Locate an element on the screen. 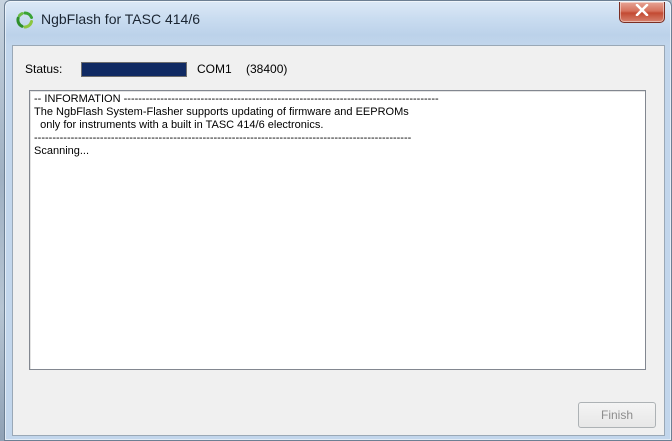  finish-button: Finish is located at coordinates (617, 415).